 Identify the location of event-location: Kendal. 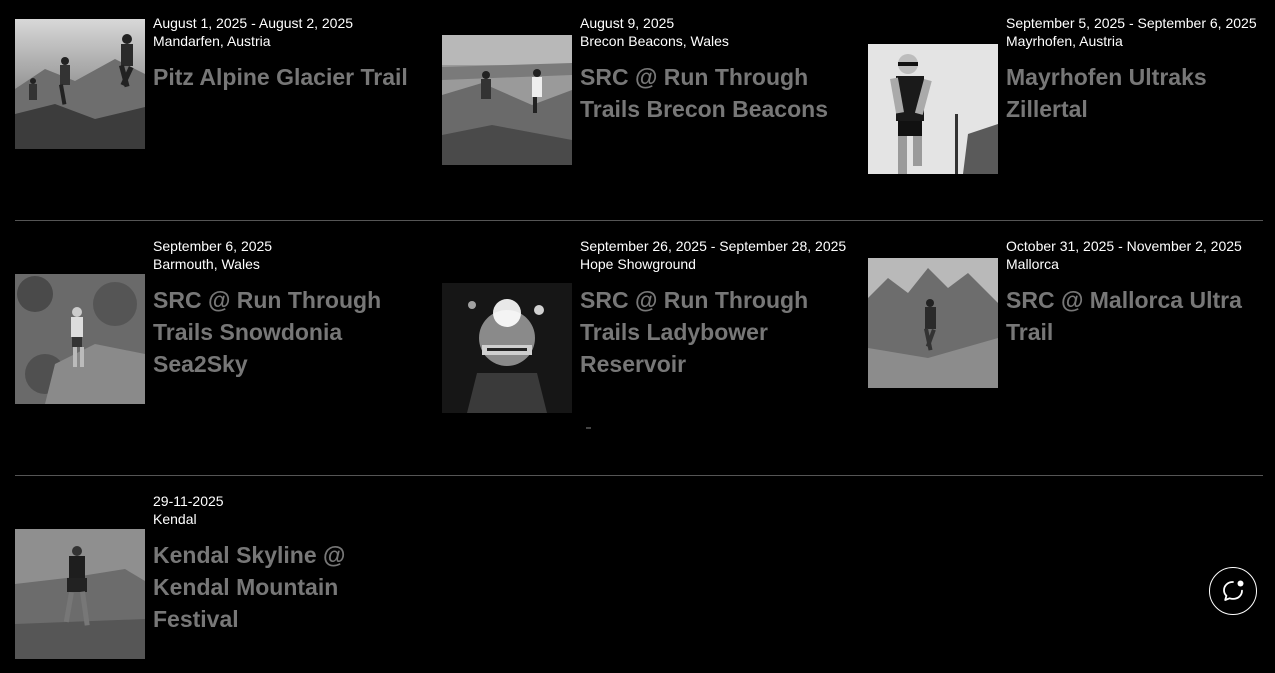
(175, 519).